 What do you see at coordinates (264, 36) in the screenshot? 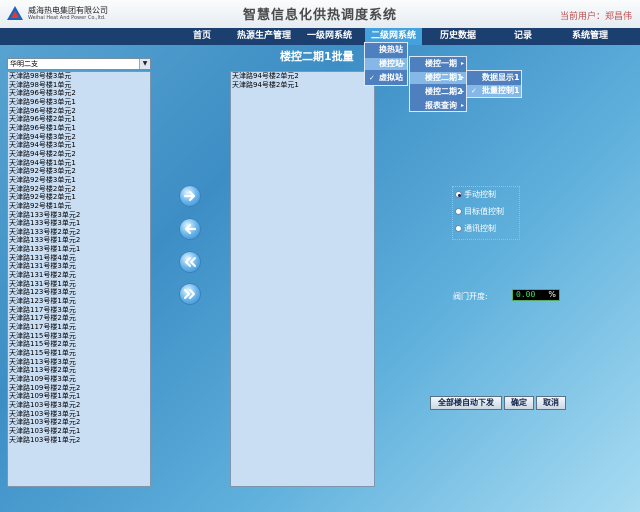
I see `nav-heat-source: 热源生产管理` at bounding box center [264, 36].